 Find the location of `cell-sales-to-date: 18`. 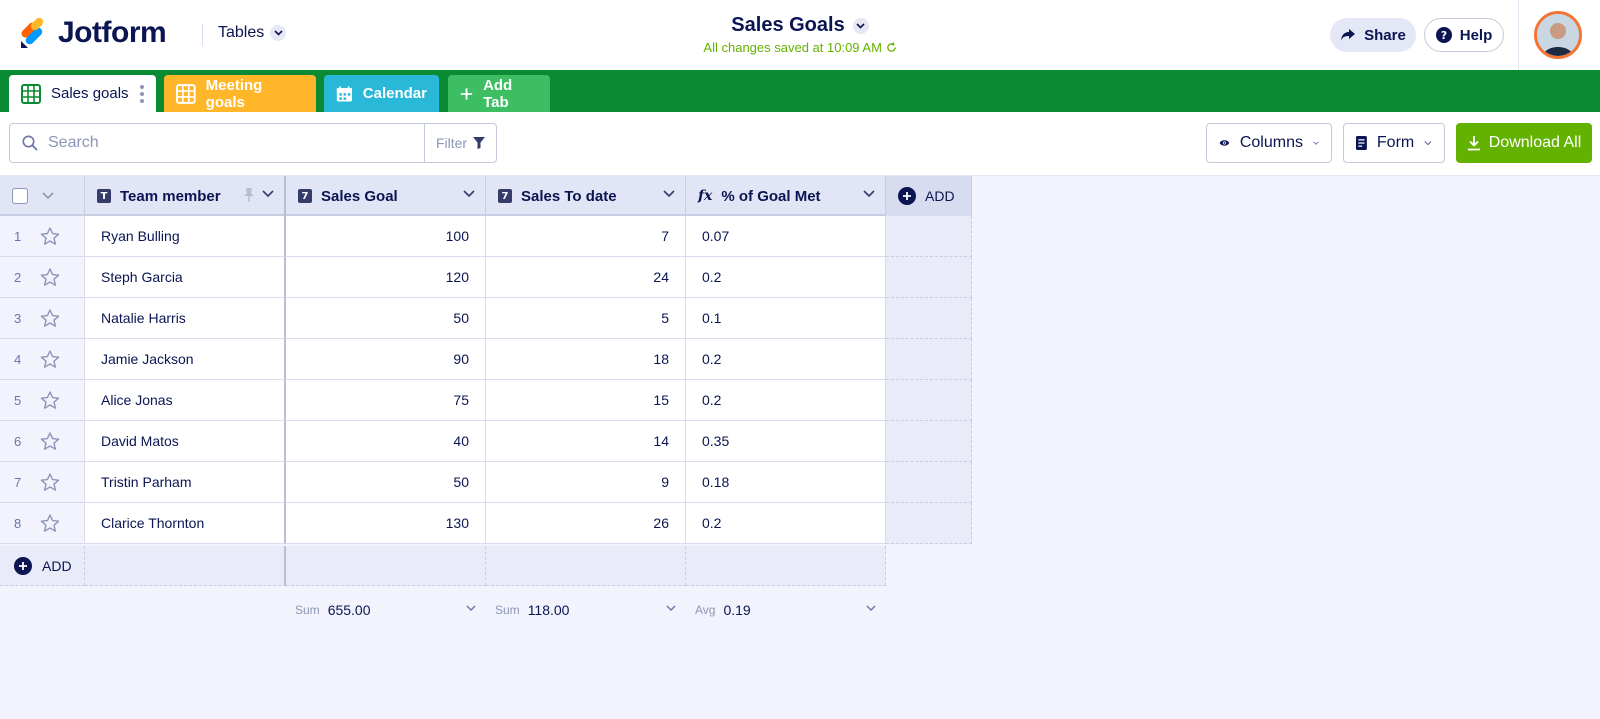

cell-sales-to-date: 18 is located at coordinates (586, 359).